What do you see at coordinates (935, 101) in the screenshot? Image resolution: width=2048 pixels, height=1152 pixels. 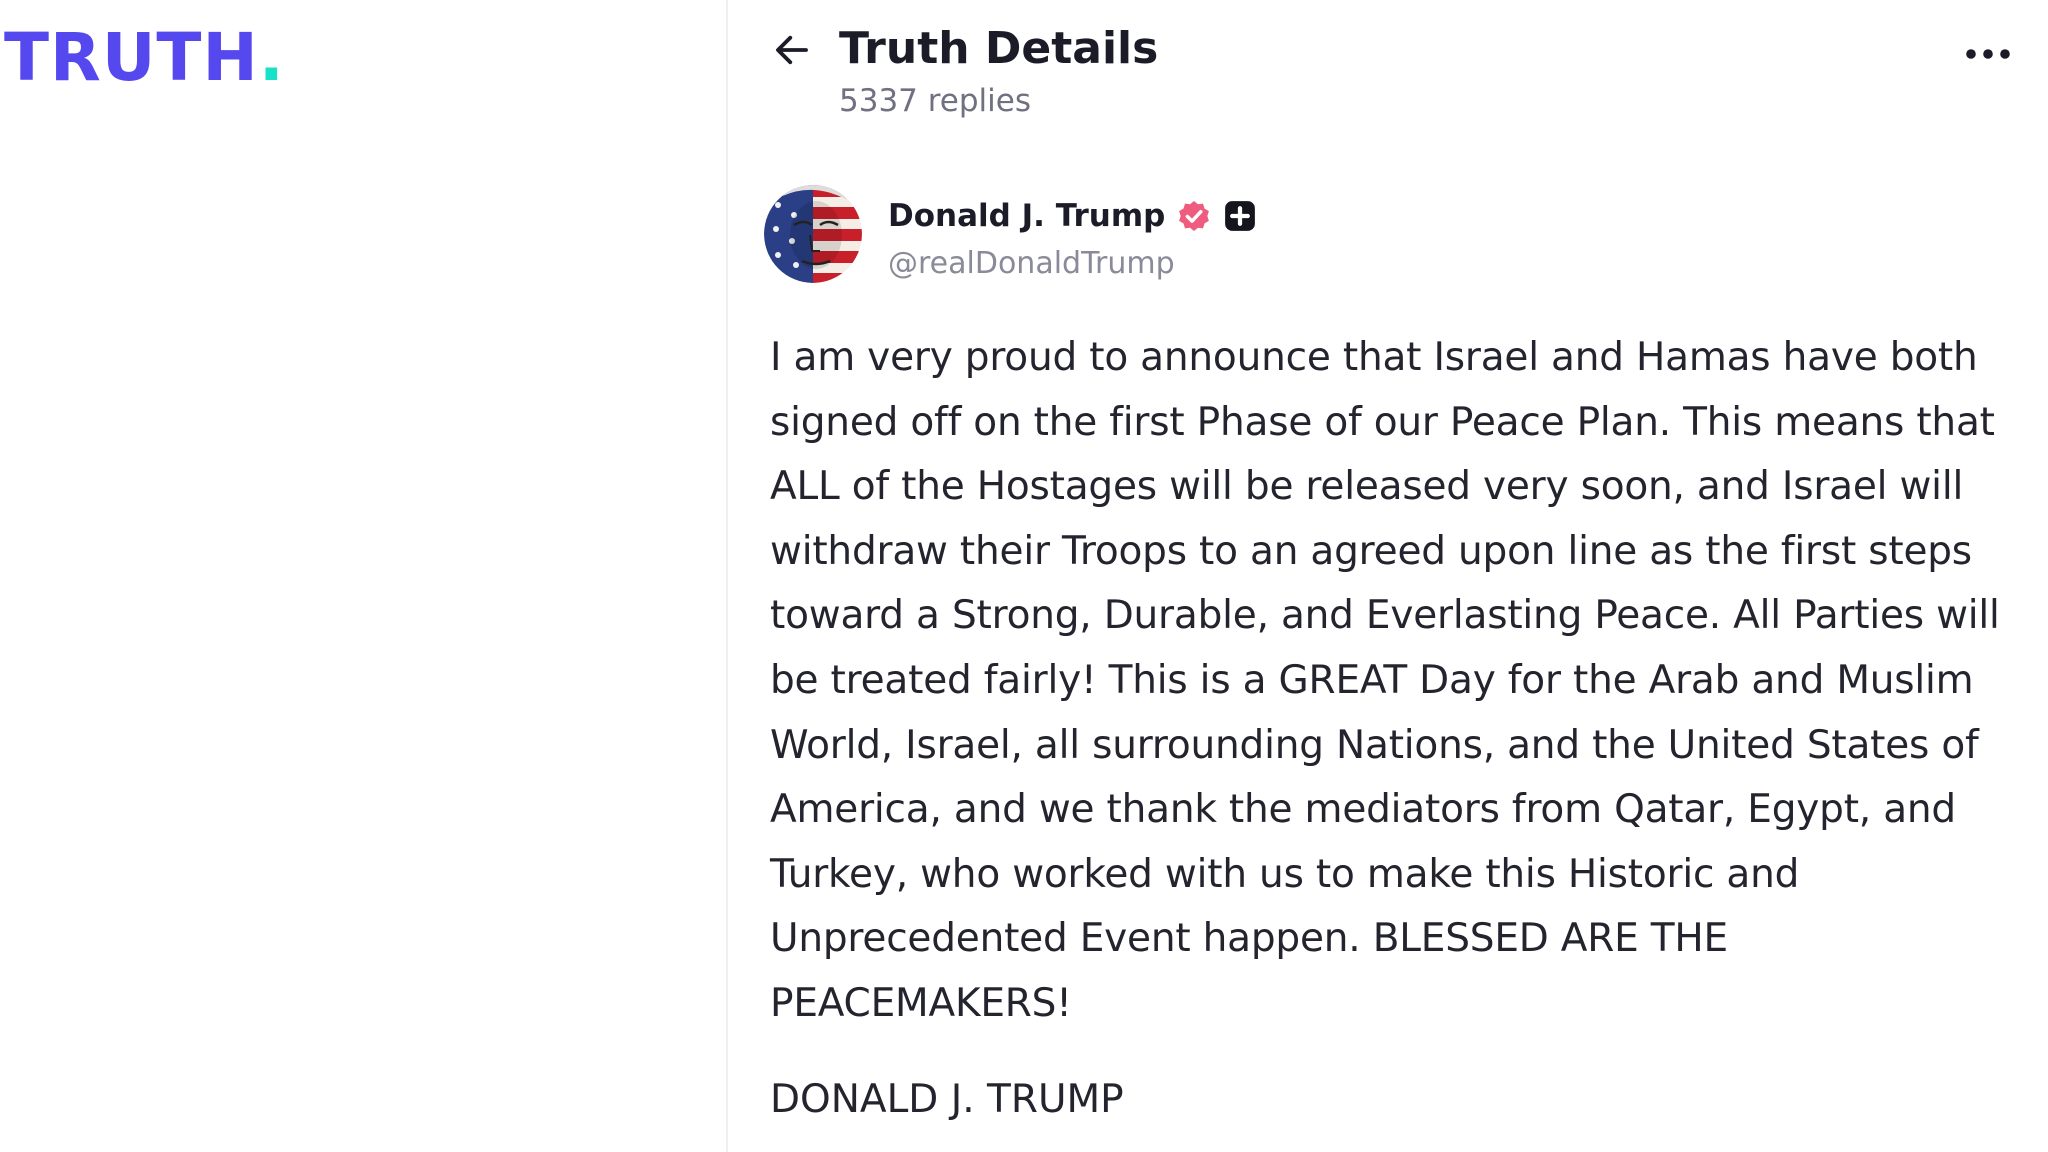 I see `replies-count: 5337 replies` at bounding box center [935, 101].